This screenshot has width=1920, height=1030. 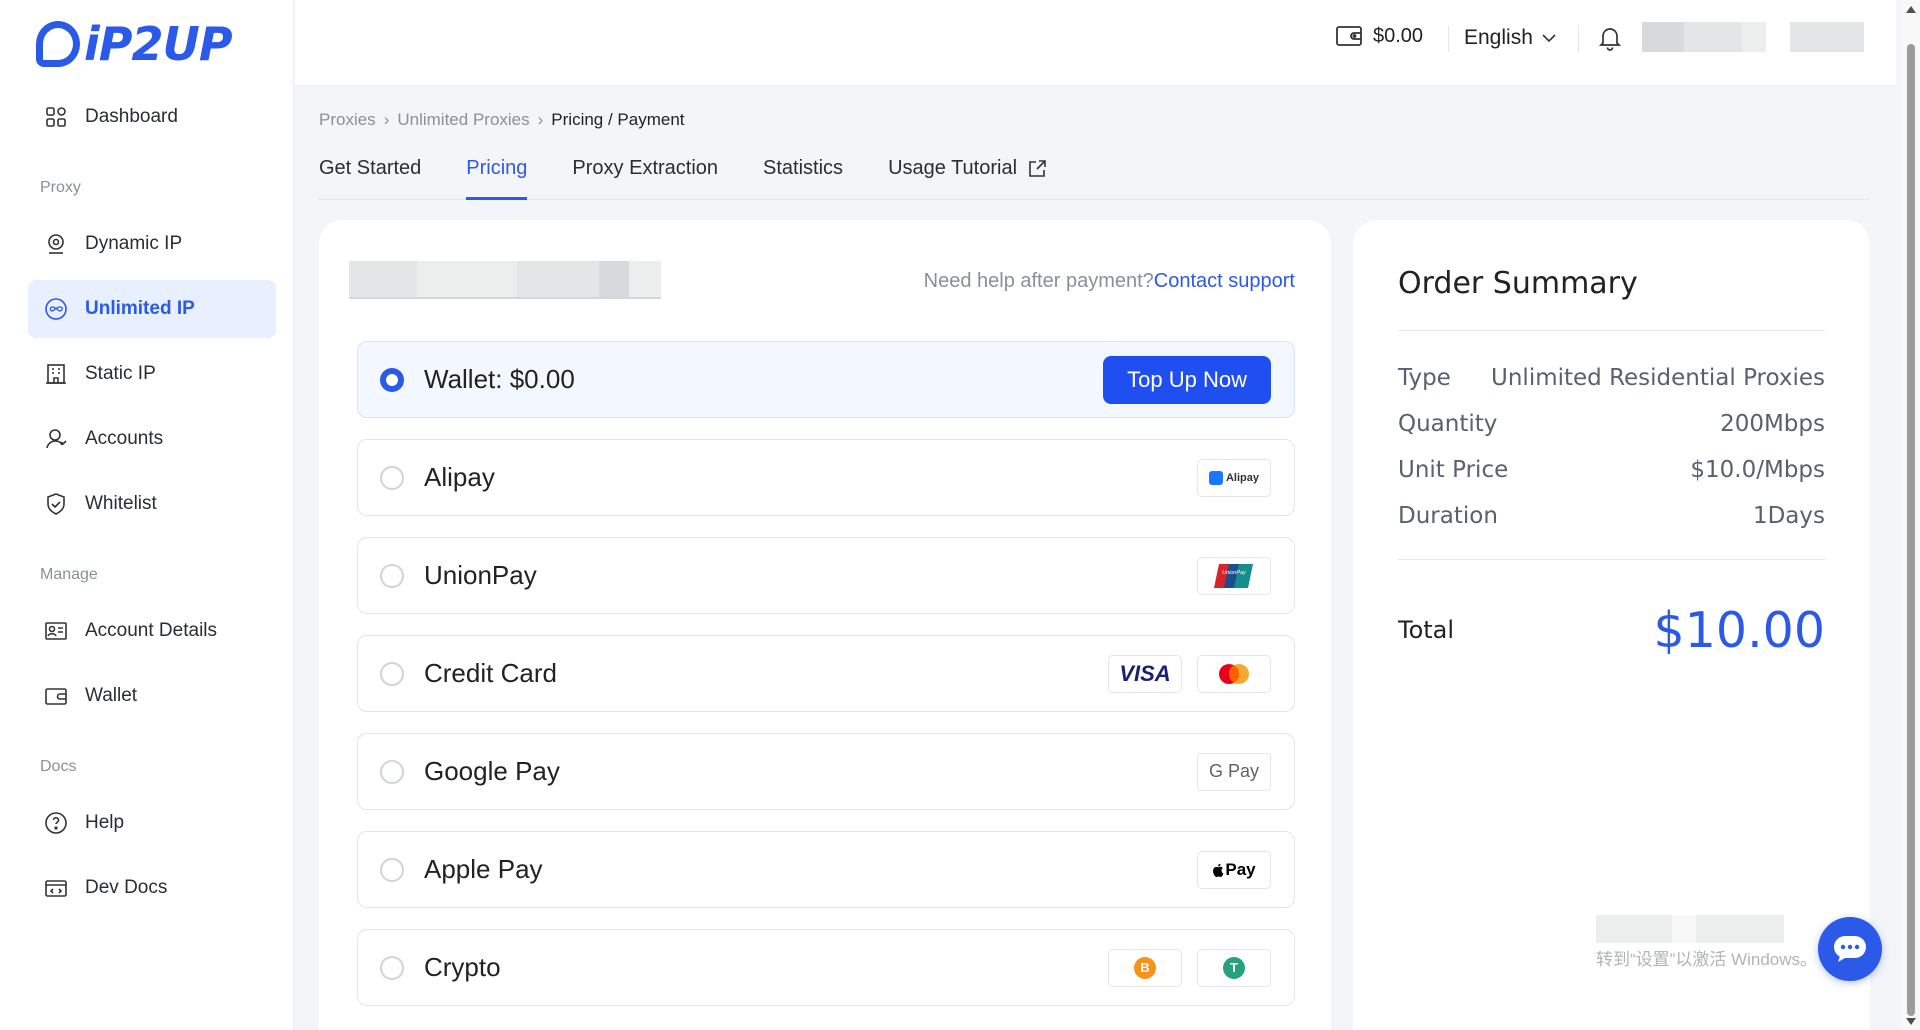 I want to click on payment-option-crypto: Crypto B T, so click(x=826, y=967).